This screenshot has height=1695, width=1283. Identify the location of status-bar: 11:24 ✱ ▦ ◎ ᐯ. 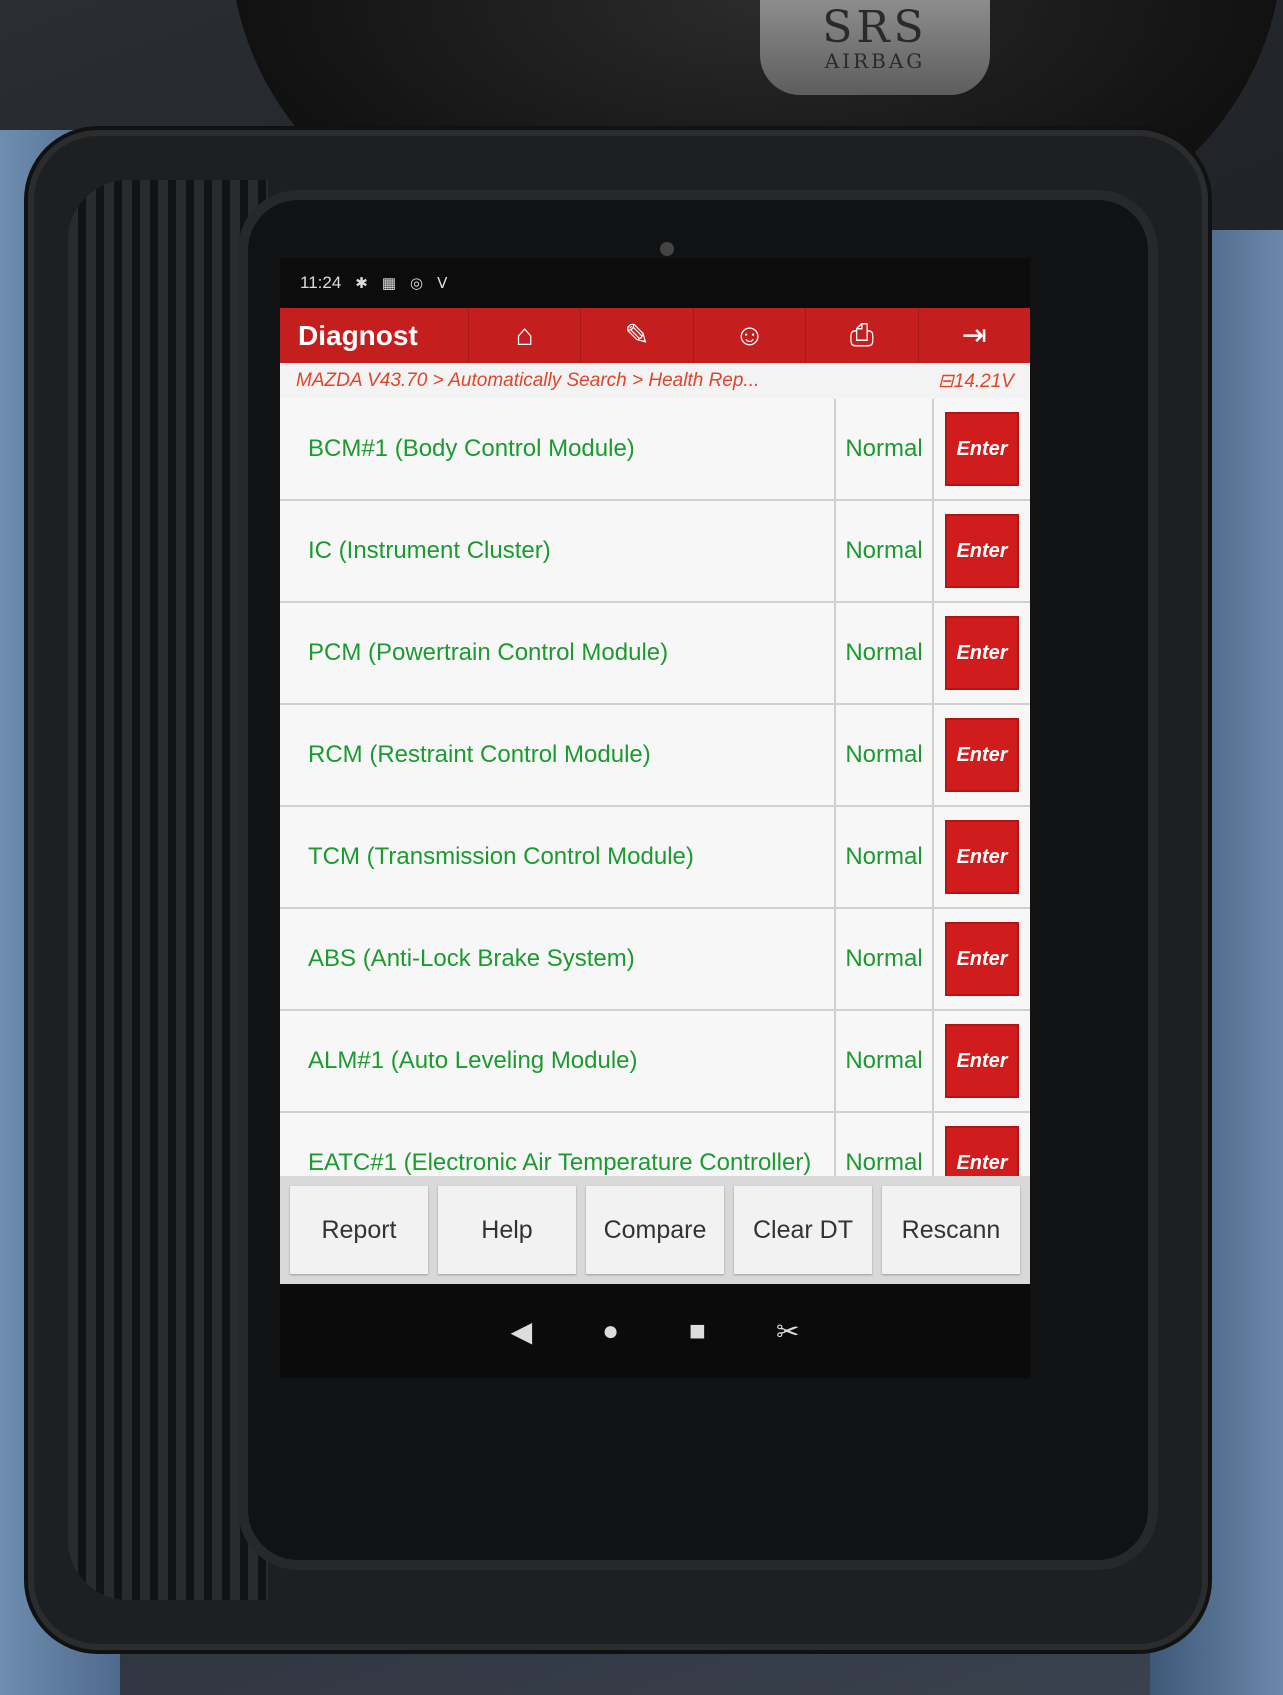
(655, 283).